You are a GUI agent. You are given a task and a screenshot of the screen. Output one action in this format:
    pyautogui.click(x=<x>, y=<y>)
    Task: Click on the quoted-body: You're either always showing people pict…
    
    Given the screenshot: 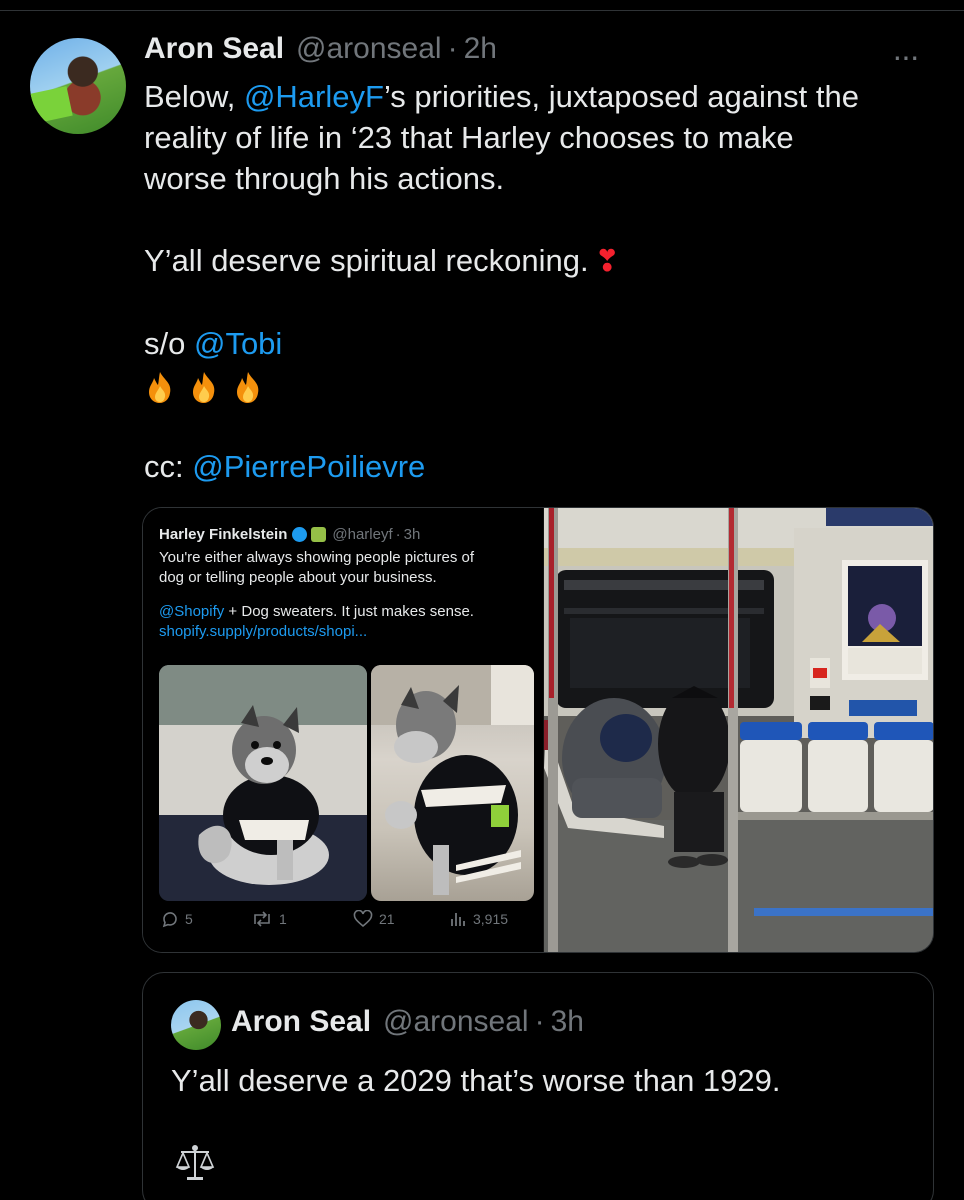 What is the action you would take?
    pyautogui.click(x=349, y=595)
    